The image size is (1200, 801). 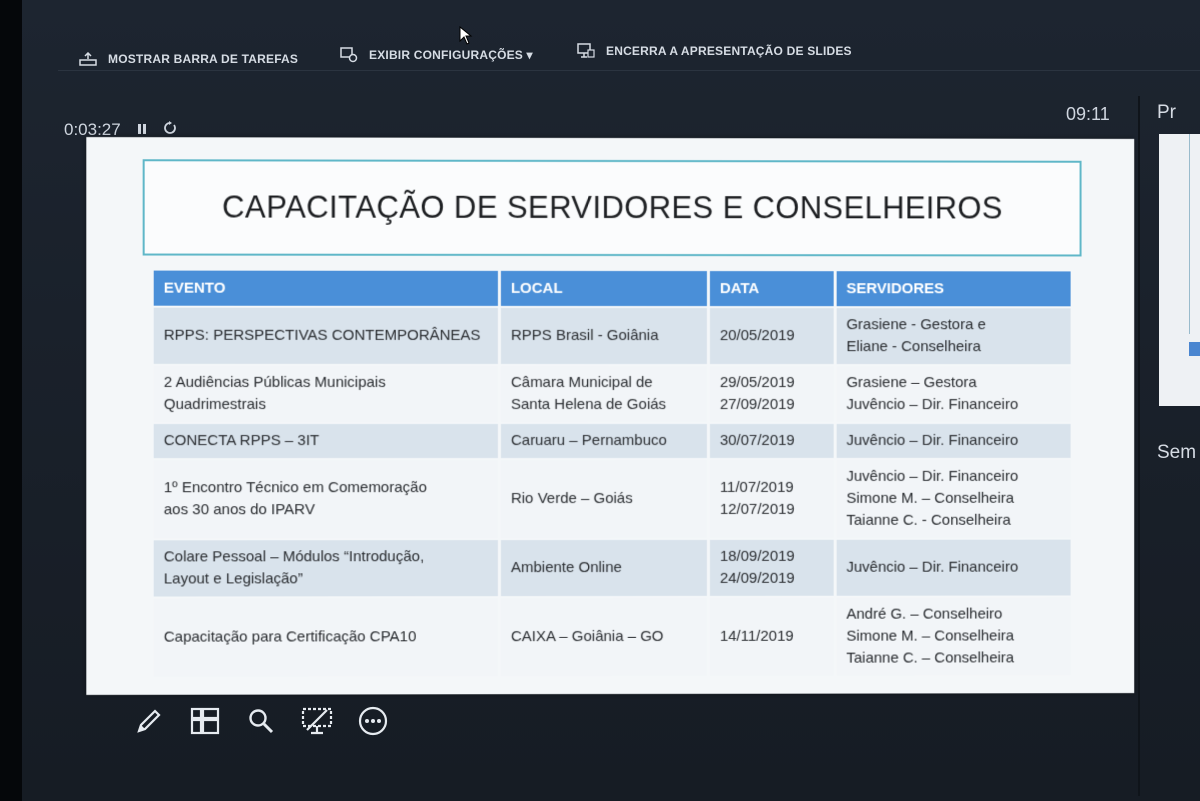 What do you see at coordinates (1177, 452) in the screenshot?
I see `notes-label: Sem` at bounding box center [1177, 452].